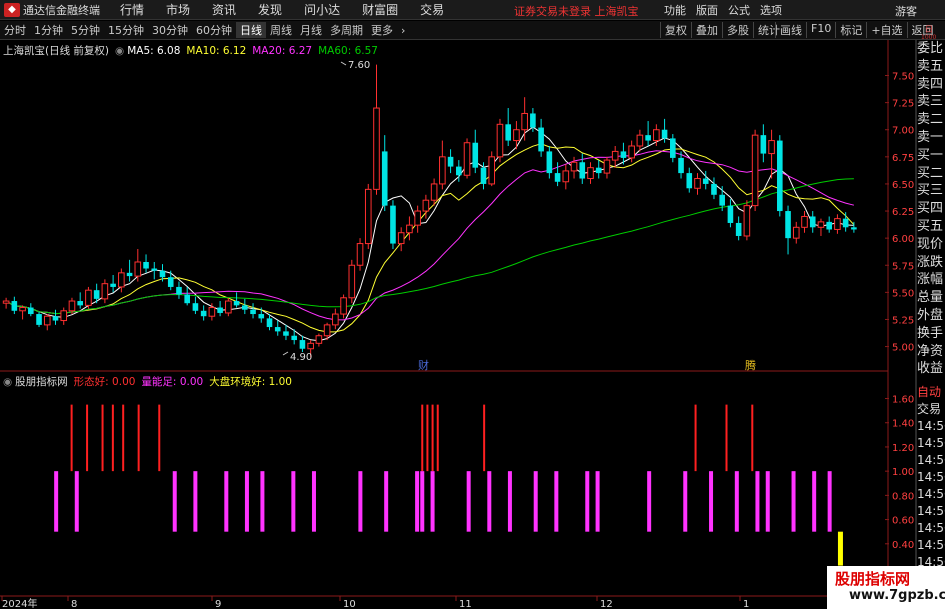 The image size is (945, 609). What do you see at coordinates (931, 316) in the screenshot?
I see `side-item-15: 外盘` at bounding box center [931, 316].